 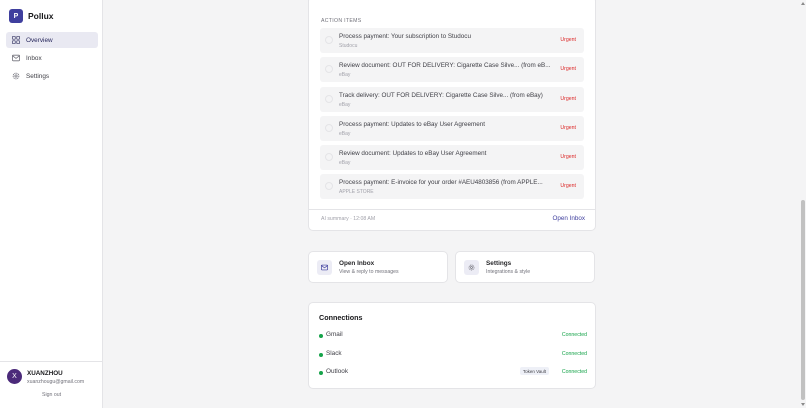 What do you see at coordinates (52, 76) in the screenshot?
I see `sidebar-item-settings: Settings` at bounding box center [52, 76].